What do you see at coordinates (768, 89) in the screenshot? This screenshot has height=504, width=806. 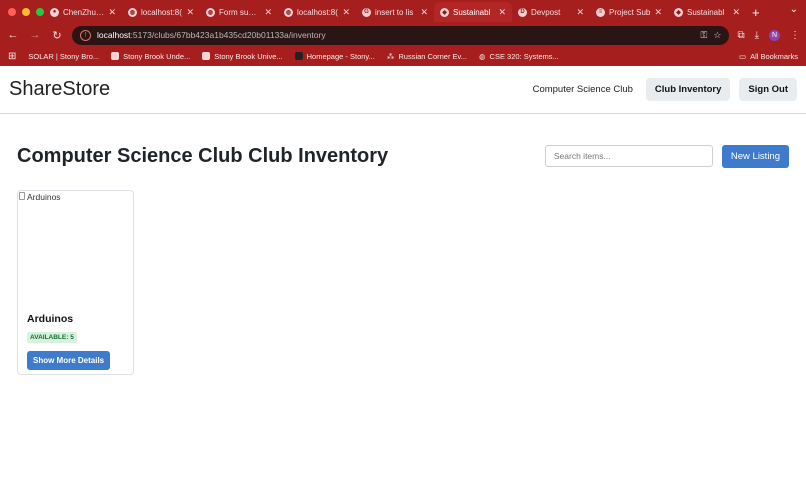 I see `sign-out-button: Sign Out` at bounding box center [768, 89].